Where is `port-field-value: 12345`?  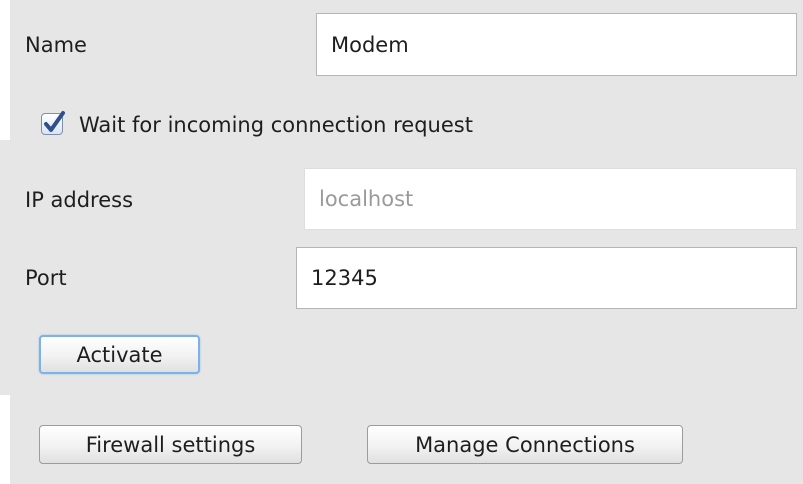 port-field-value: 12345 is located at coordinates (344, 278).